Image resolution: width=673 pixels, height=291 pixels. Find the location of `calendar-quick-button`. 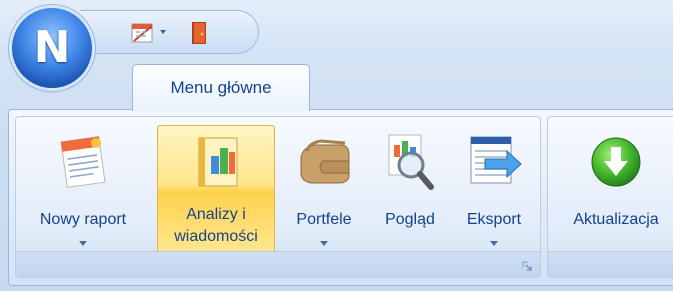

calendar-quick-button is located at coordinates (148, 32).